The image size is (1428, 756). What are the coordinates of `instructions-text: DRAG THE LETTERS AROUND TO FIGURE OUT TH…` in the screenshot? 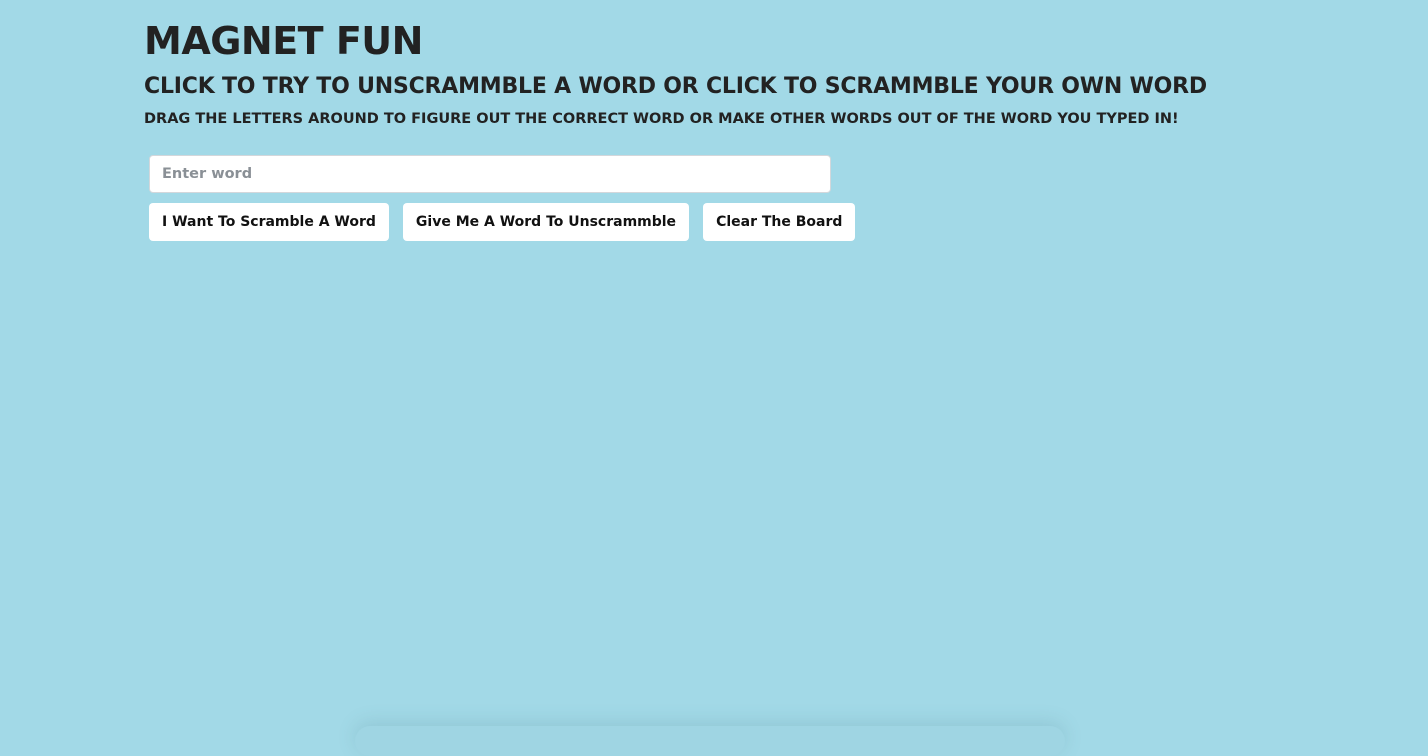 It's located at (661, 119).